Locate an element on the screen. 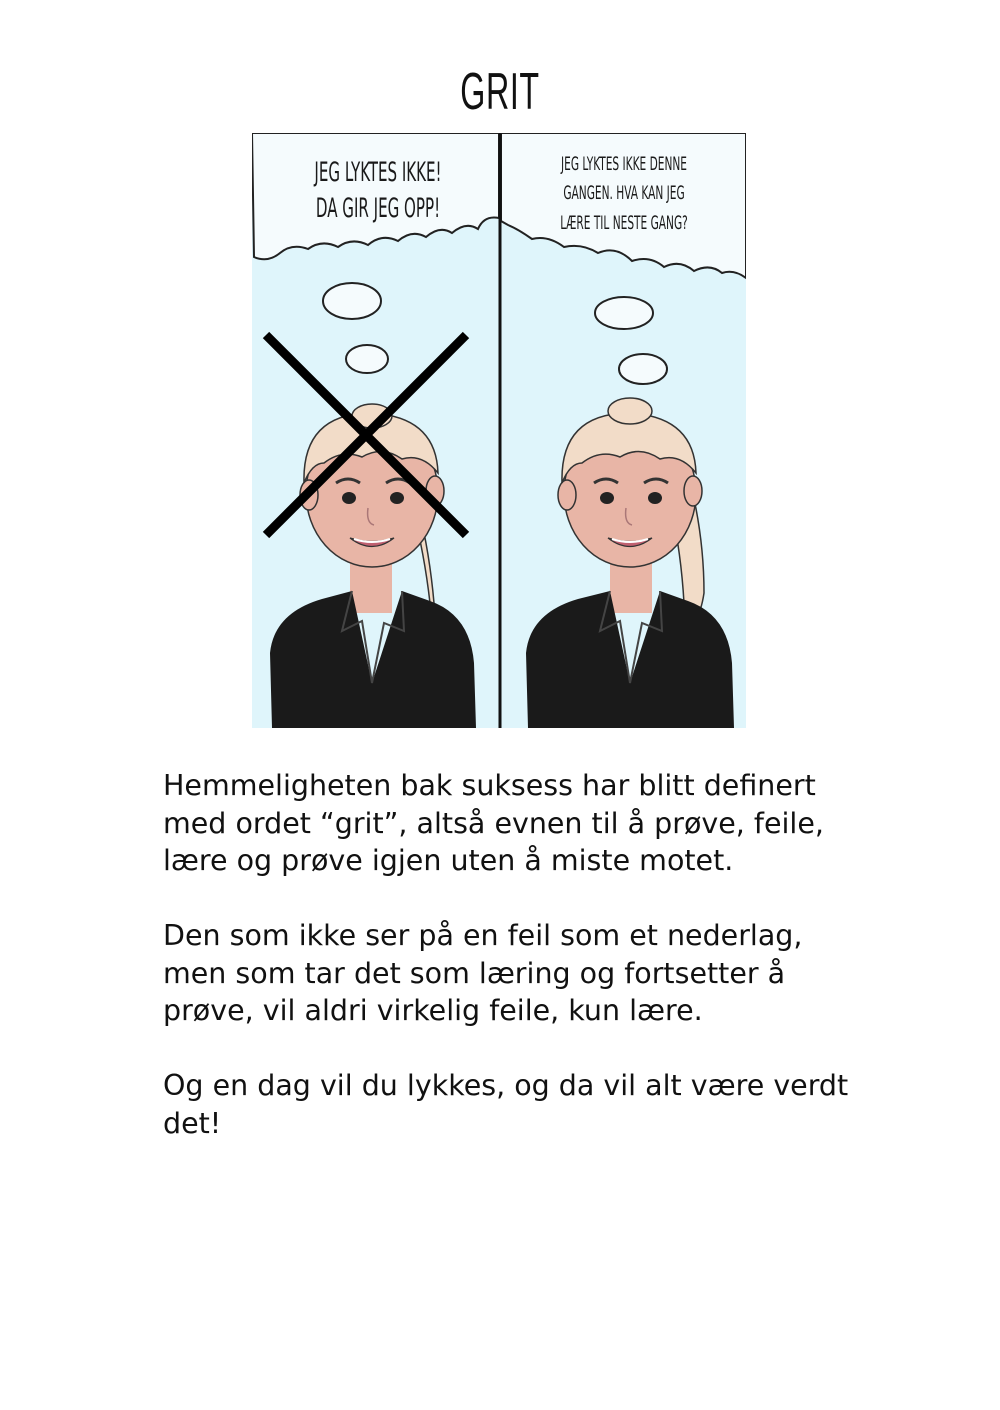 This screenshot has width=1000, height=1410. left-thought-bubble-small is located at coordinates (367, 359).